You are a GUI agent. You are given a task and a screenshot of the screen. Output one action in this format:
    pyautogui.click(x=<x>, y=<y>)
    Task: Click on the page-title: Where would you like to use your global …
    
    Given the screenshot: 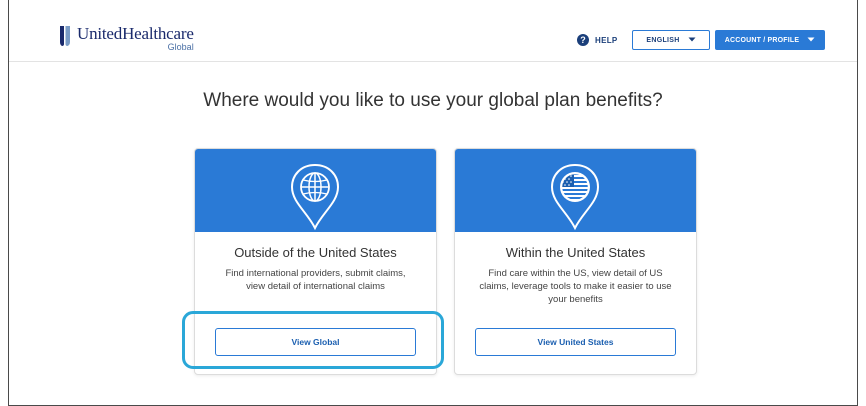 What is the action you would take?
    pyautogui.click(x=433, y=100)
    